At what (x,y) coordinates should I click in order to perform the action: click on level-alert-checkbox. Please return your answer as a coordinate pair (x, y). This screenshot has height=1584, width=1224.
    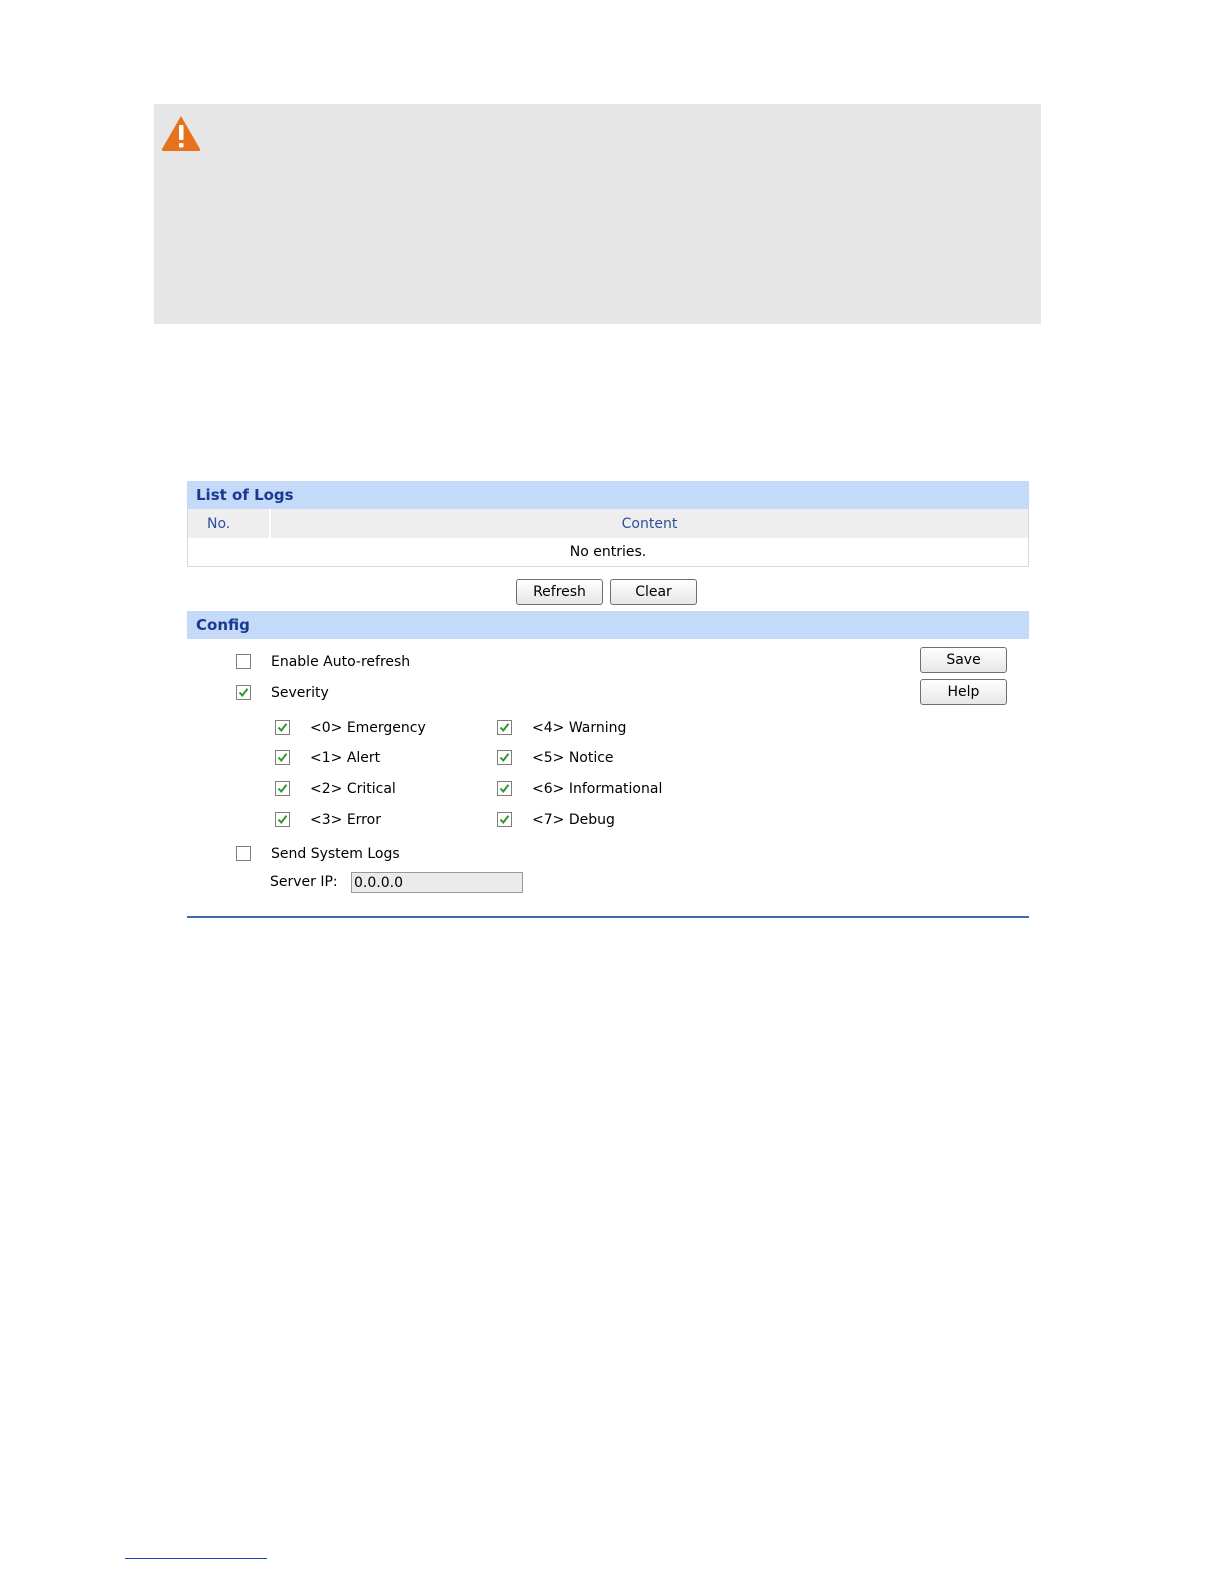
    Looking at the image, I should click on (282, 757).